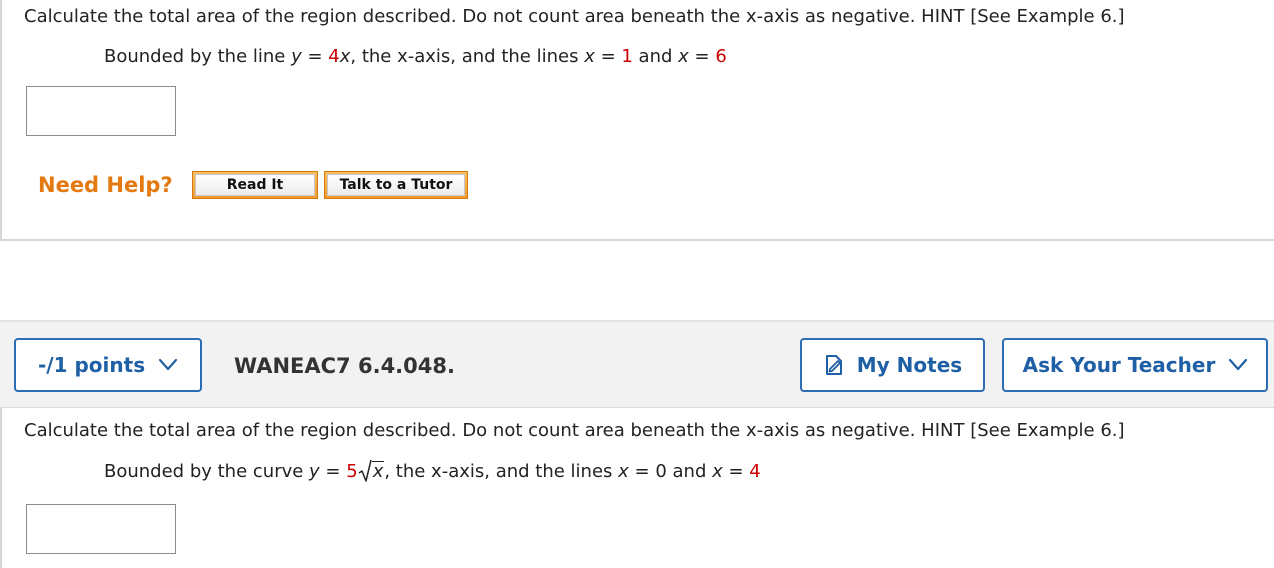  Describe the element at coordinates (101, 111) in the screenshot. I see `question-1-answer-input` at that location.